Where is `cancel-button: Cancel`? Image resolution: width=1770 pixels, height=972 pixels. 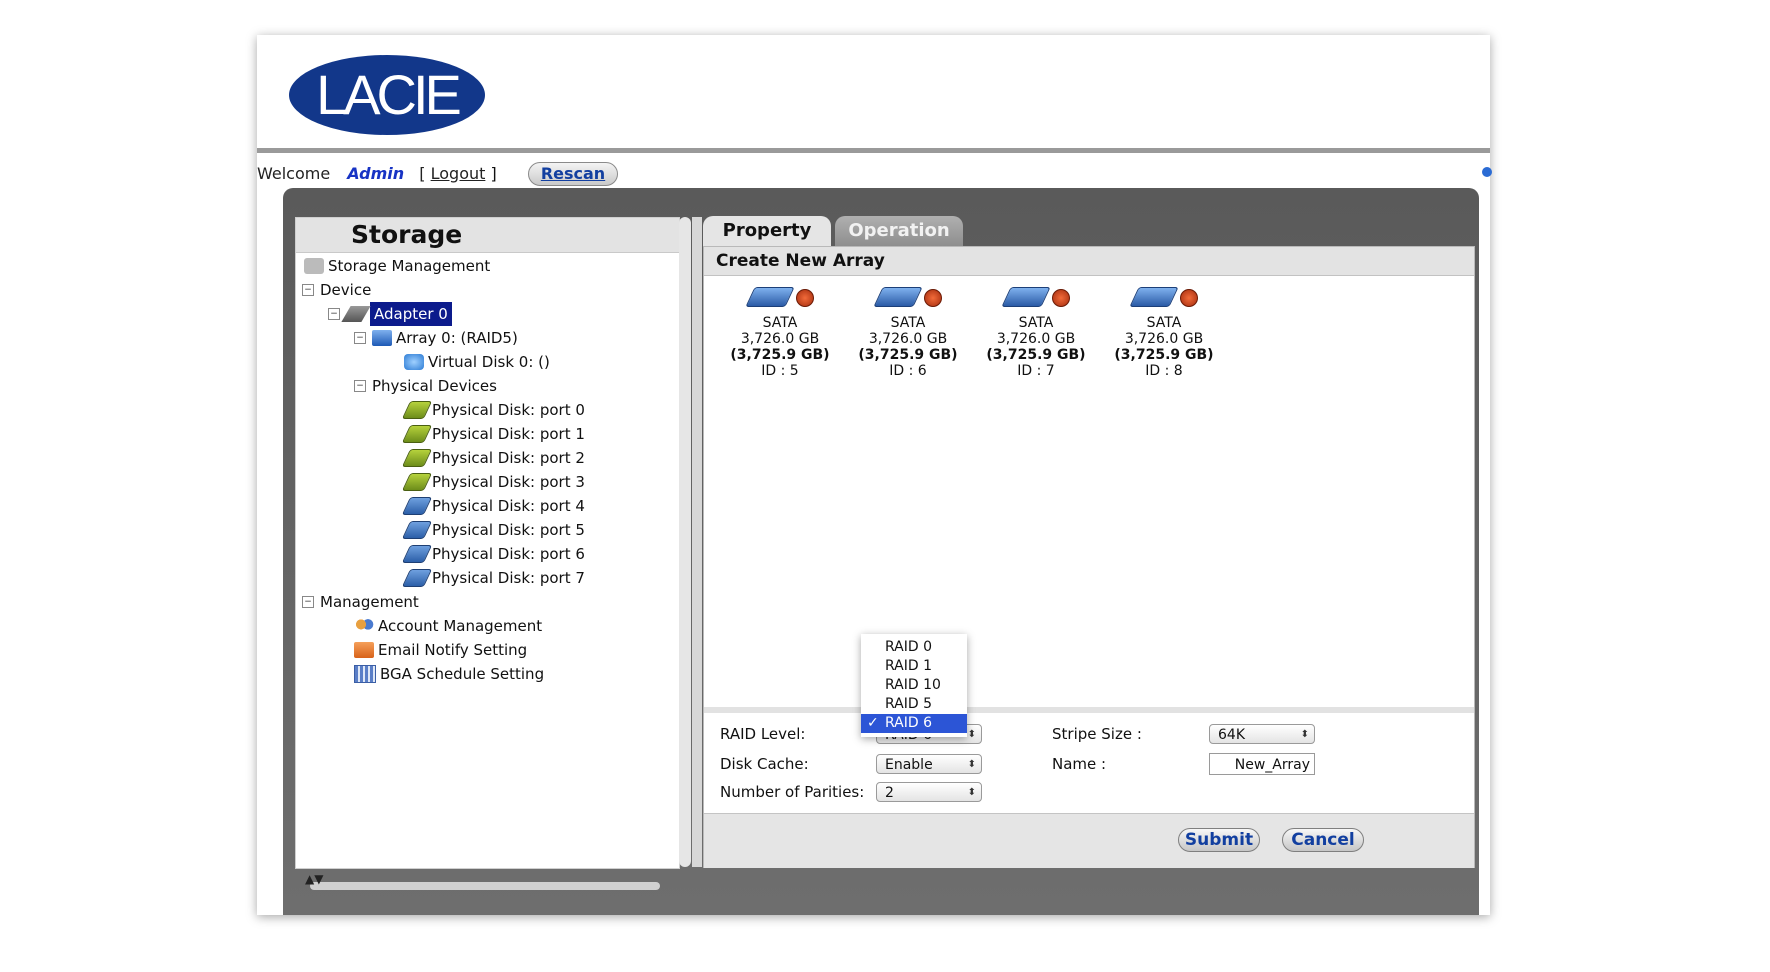
cancel-button: Cancel is located at coordinates (1323, 840).